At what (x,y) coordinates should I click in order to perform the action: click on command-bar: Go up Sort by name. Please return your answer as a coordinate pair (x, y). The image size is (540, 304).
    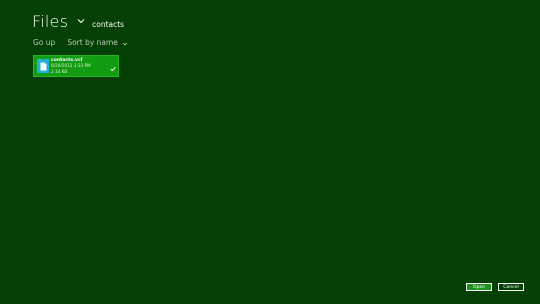
    Looking at the image, I should click on (80, 42).